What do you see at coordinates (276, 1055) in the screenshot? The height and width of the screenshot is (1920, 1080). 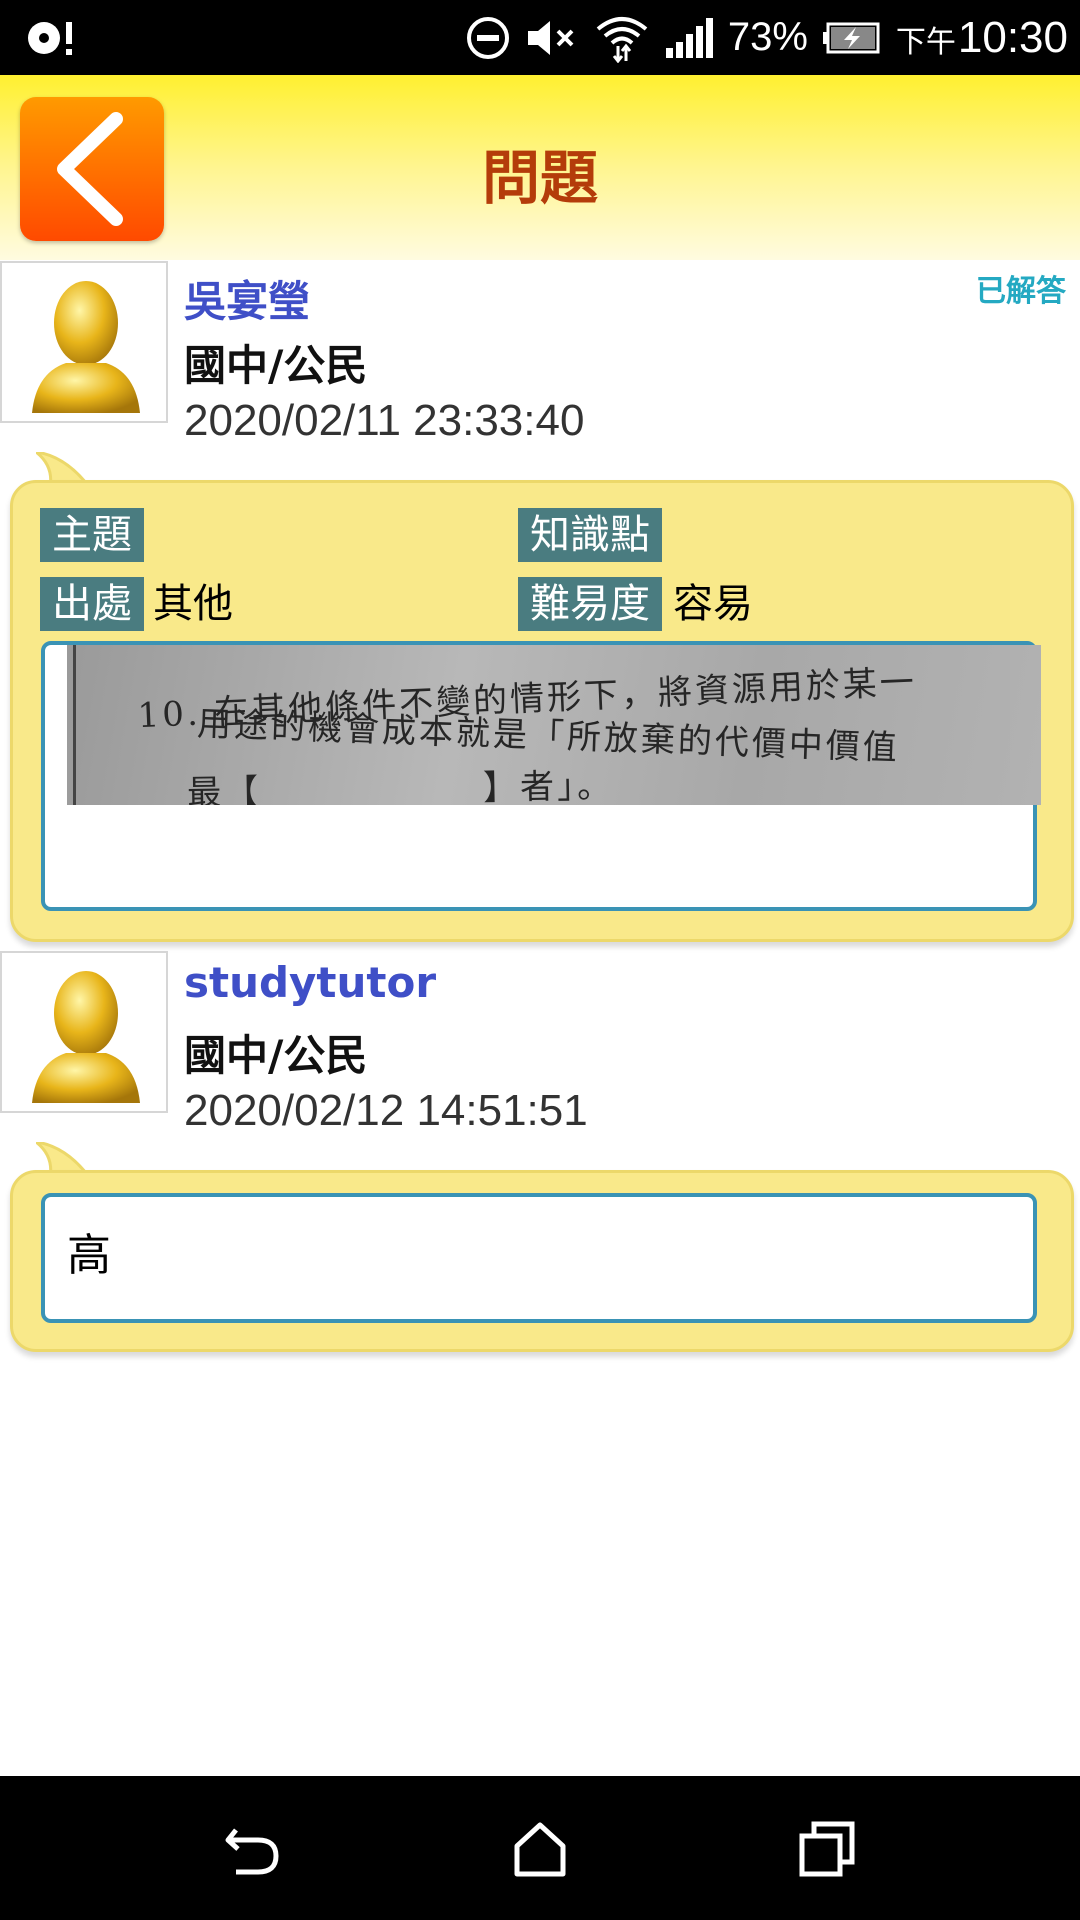 I see `answer-subject: 國中/公民` at bounding box center [276, 1055].